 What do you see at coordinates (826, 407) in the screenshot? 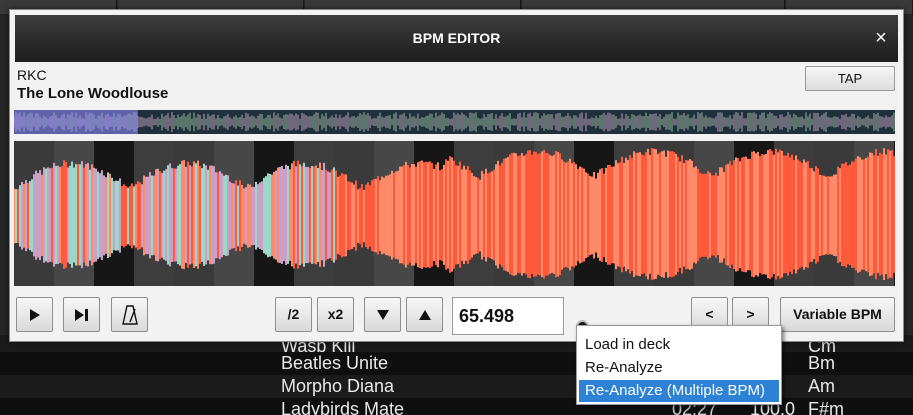
I see `track-key: F#m` at bounding box center [826, 407].